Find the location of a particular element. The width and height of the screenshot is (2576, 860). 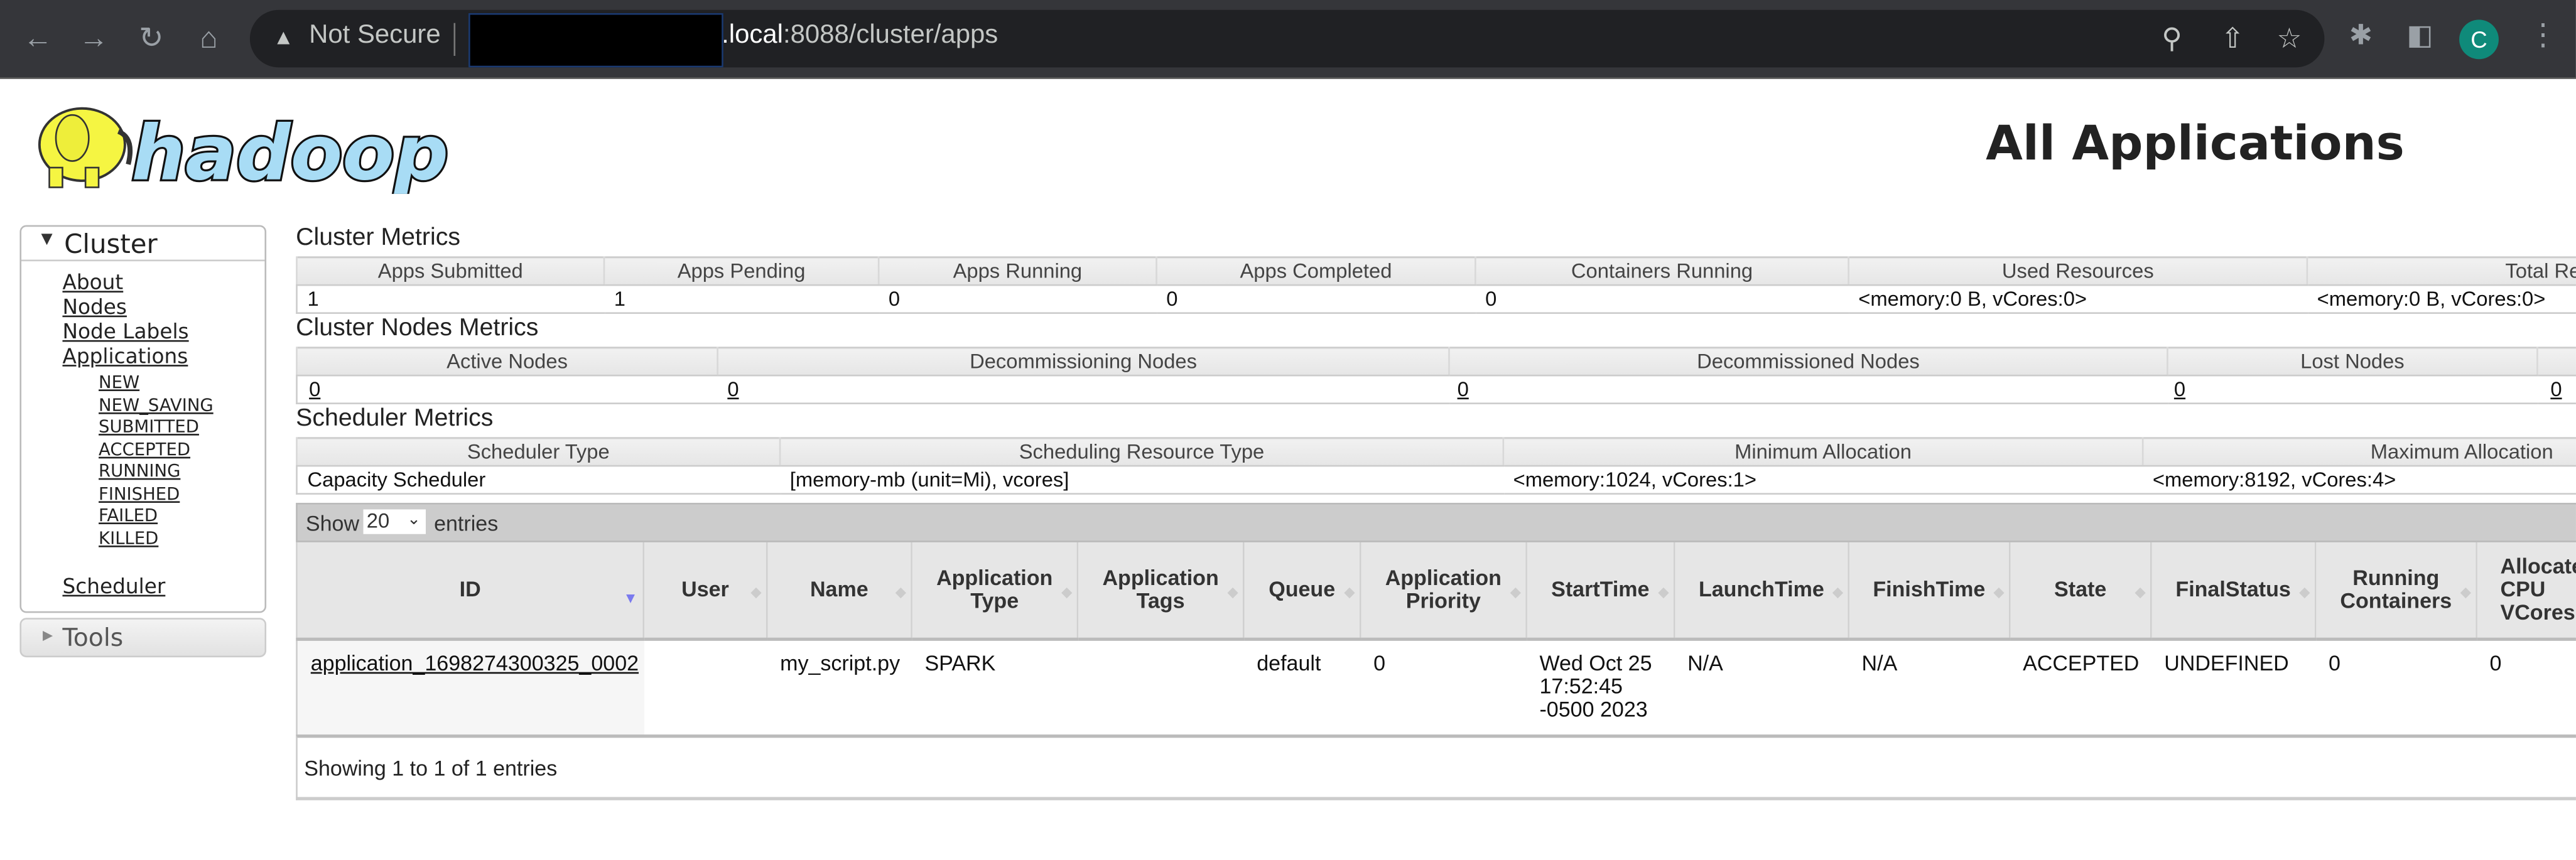

cell-priority: 0 is located at coordinates (1379, 662).